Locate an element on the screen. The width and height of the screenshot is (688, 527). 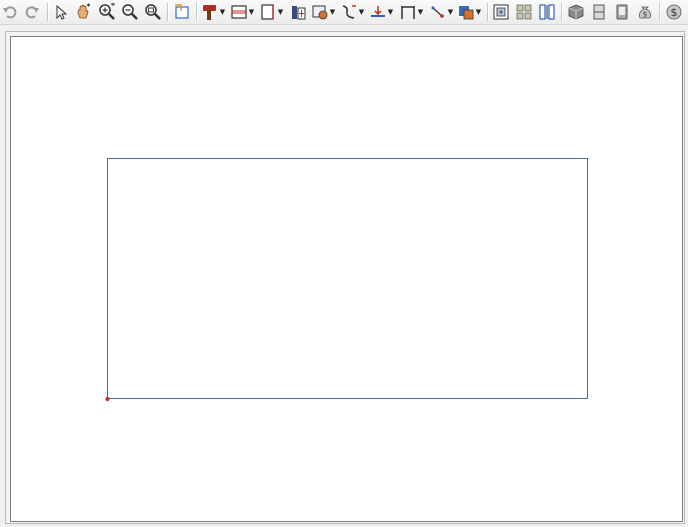
zoom-out-button is located at coordinates (130, 12).